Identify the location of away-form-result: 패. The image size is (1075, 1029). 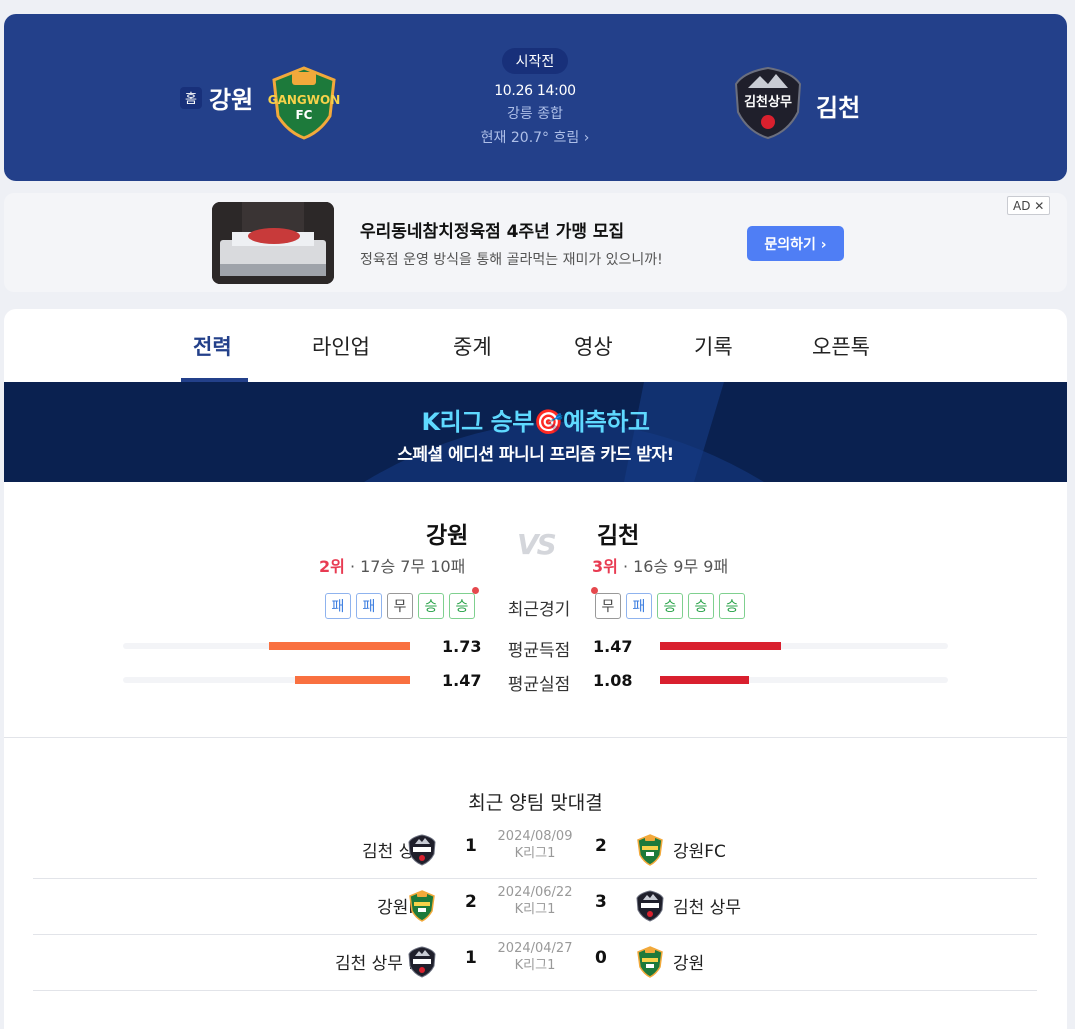
(639, 606).